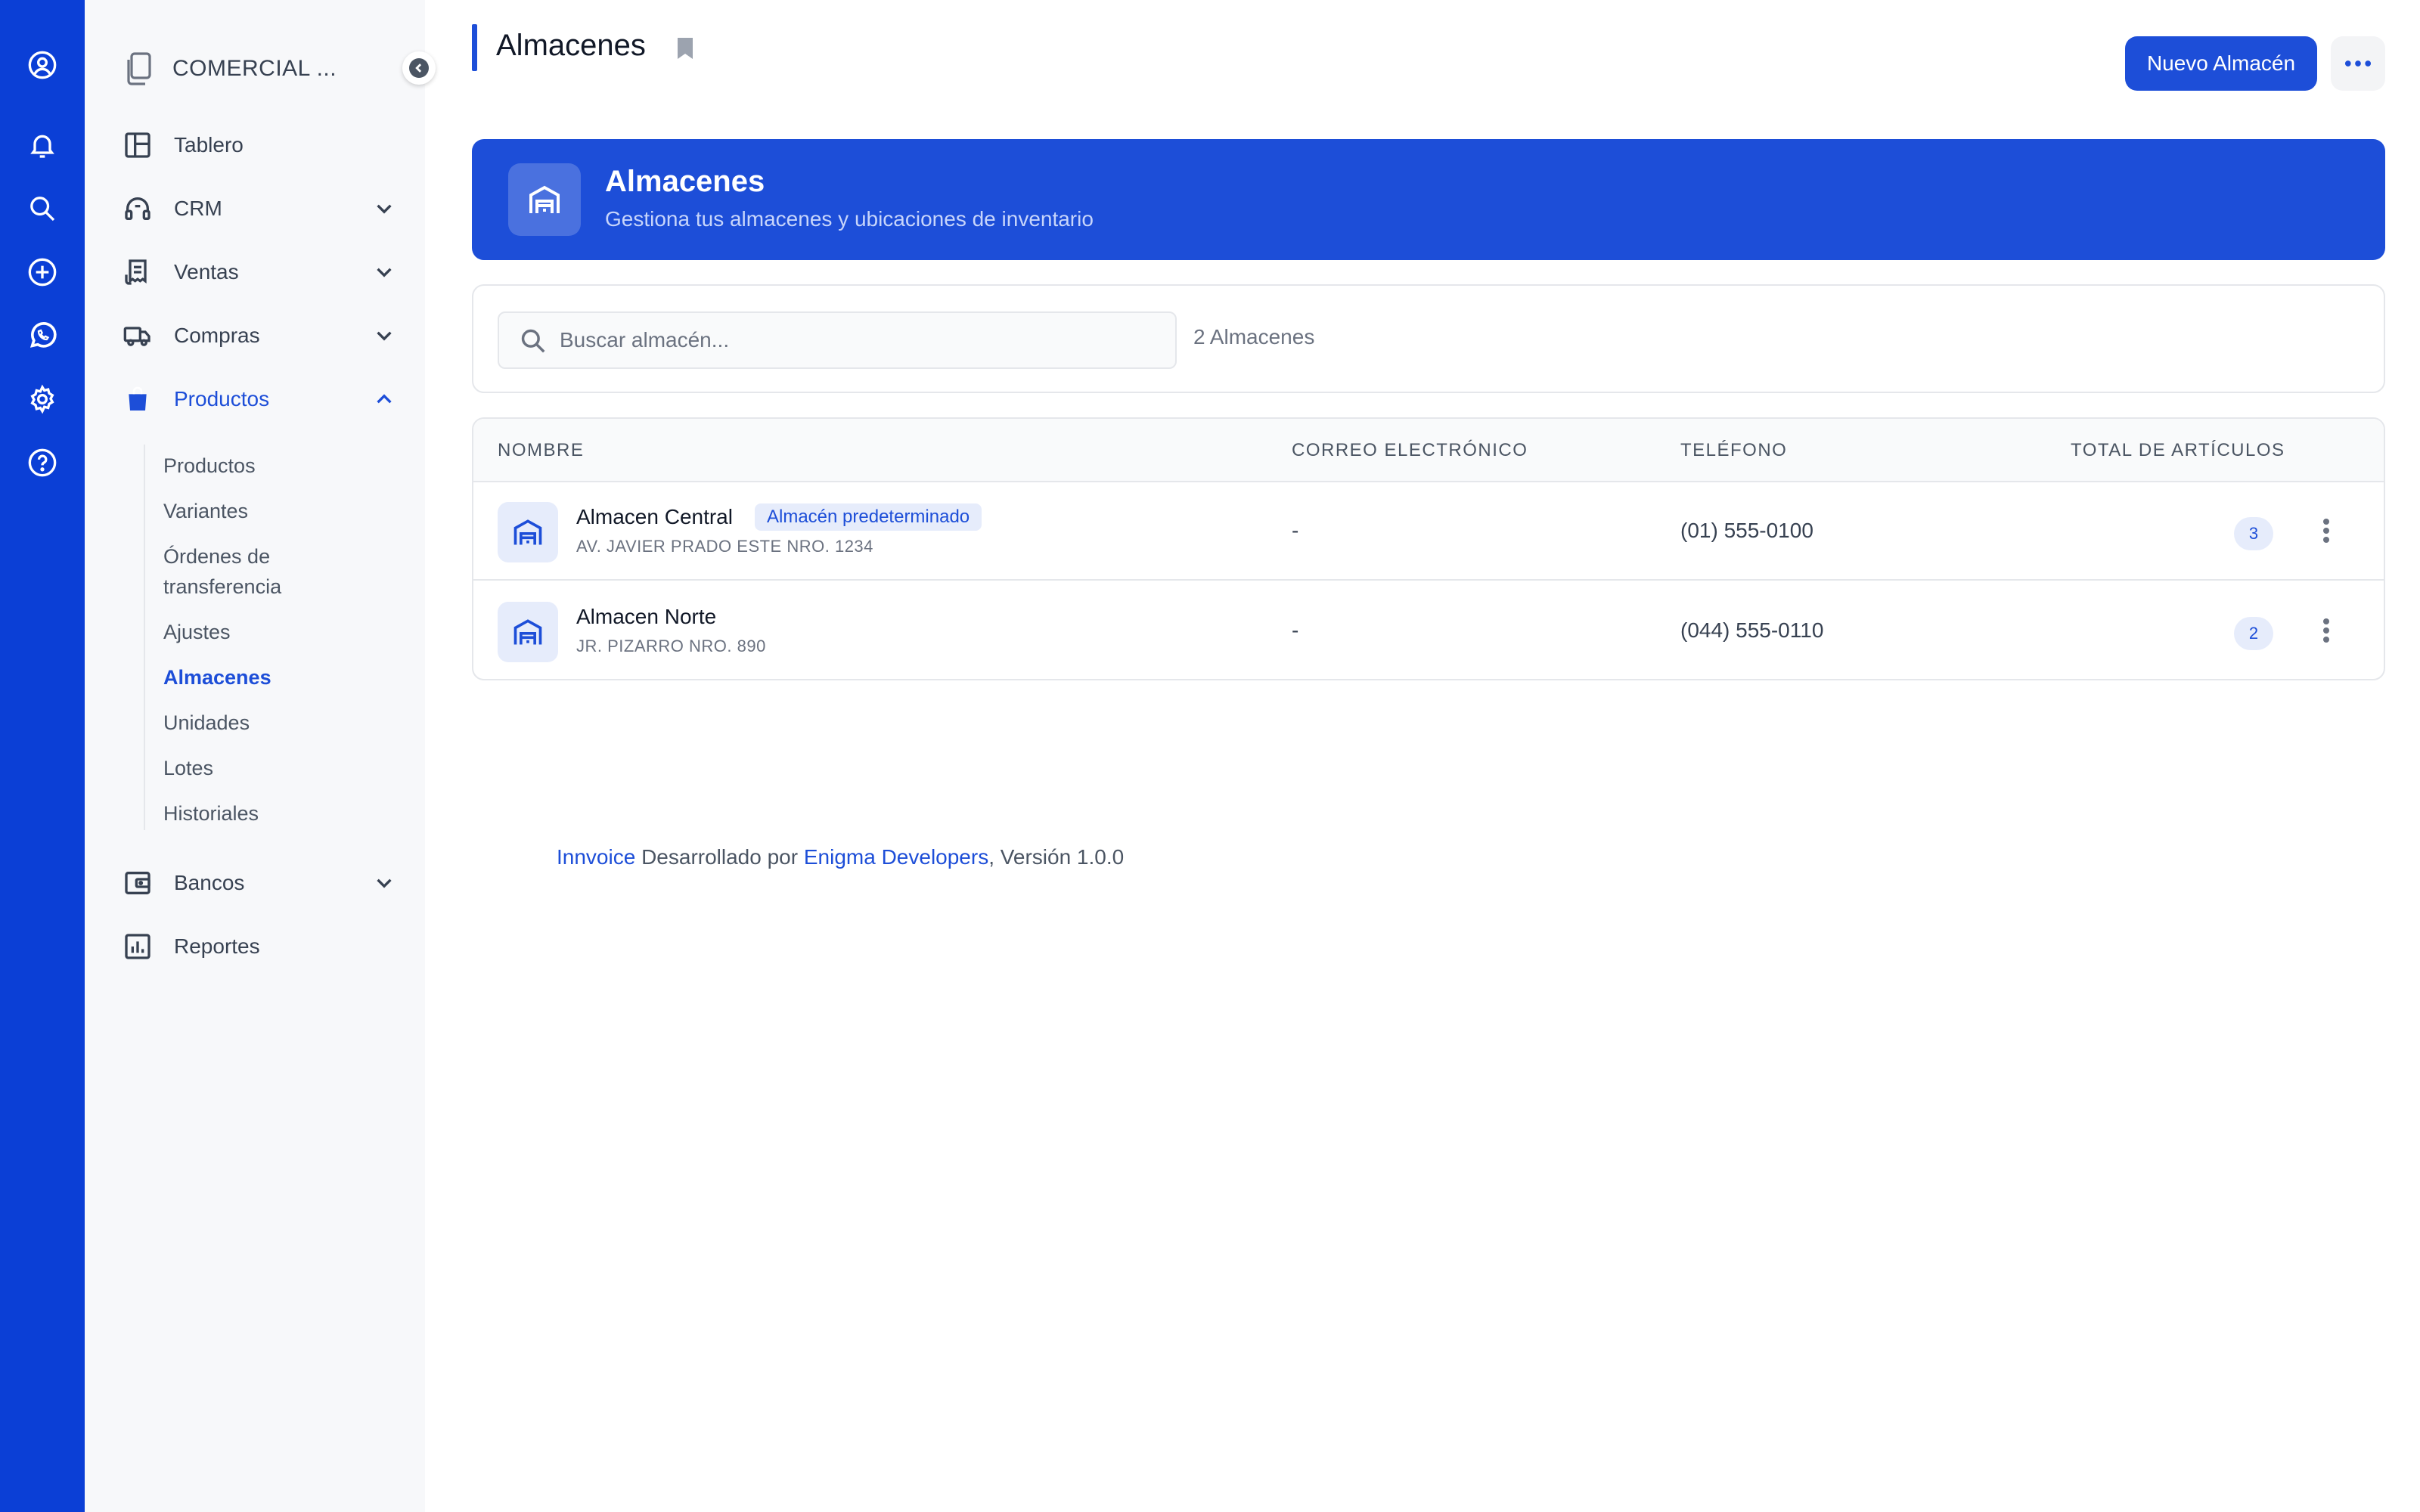  Describe the element at coordinates (42, 463) in the screenshot. I see `help-circle-icon` at that location.